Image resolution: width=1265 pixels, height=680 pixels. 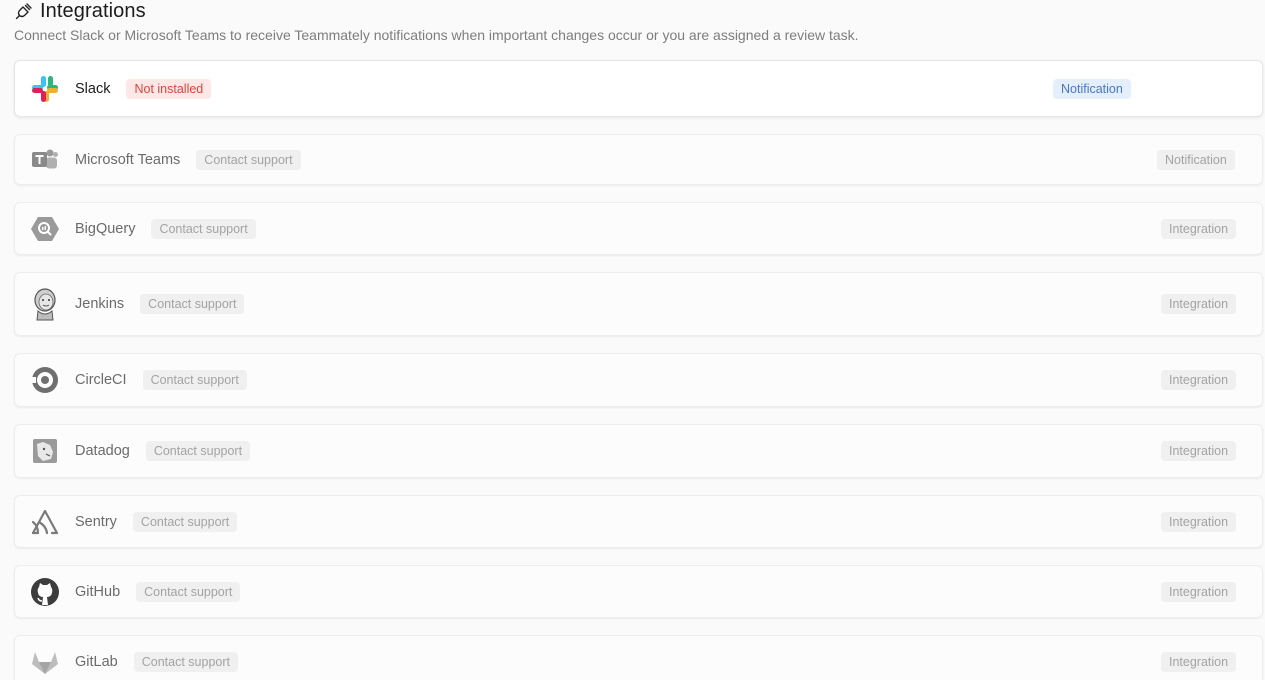 I want to click on integration-name: GitLab, so click(x=96, y=661).